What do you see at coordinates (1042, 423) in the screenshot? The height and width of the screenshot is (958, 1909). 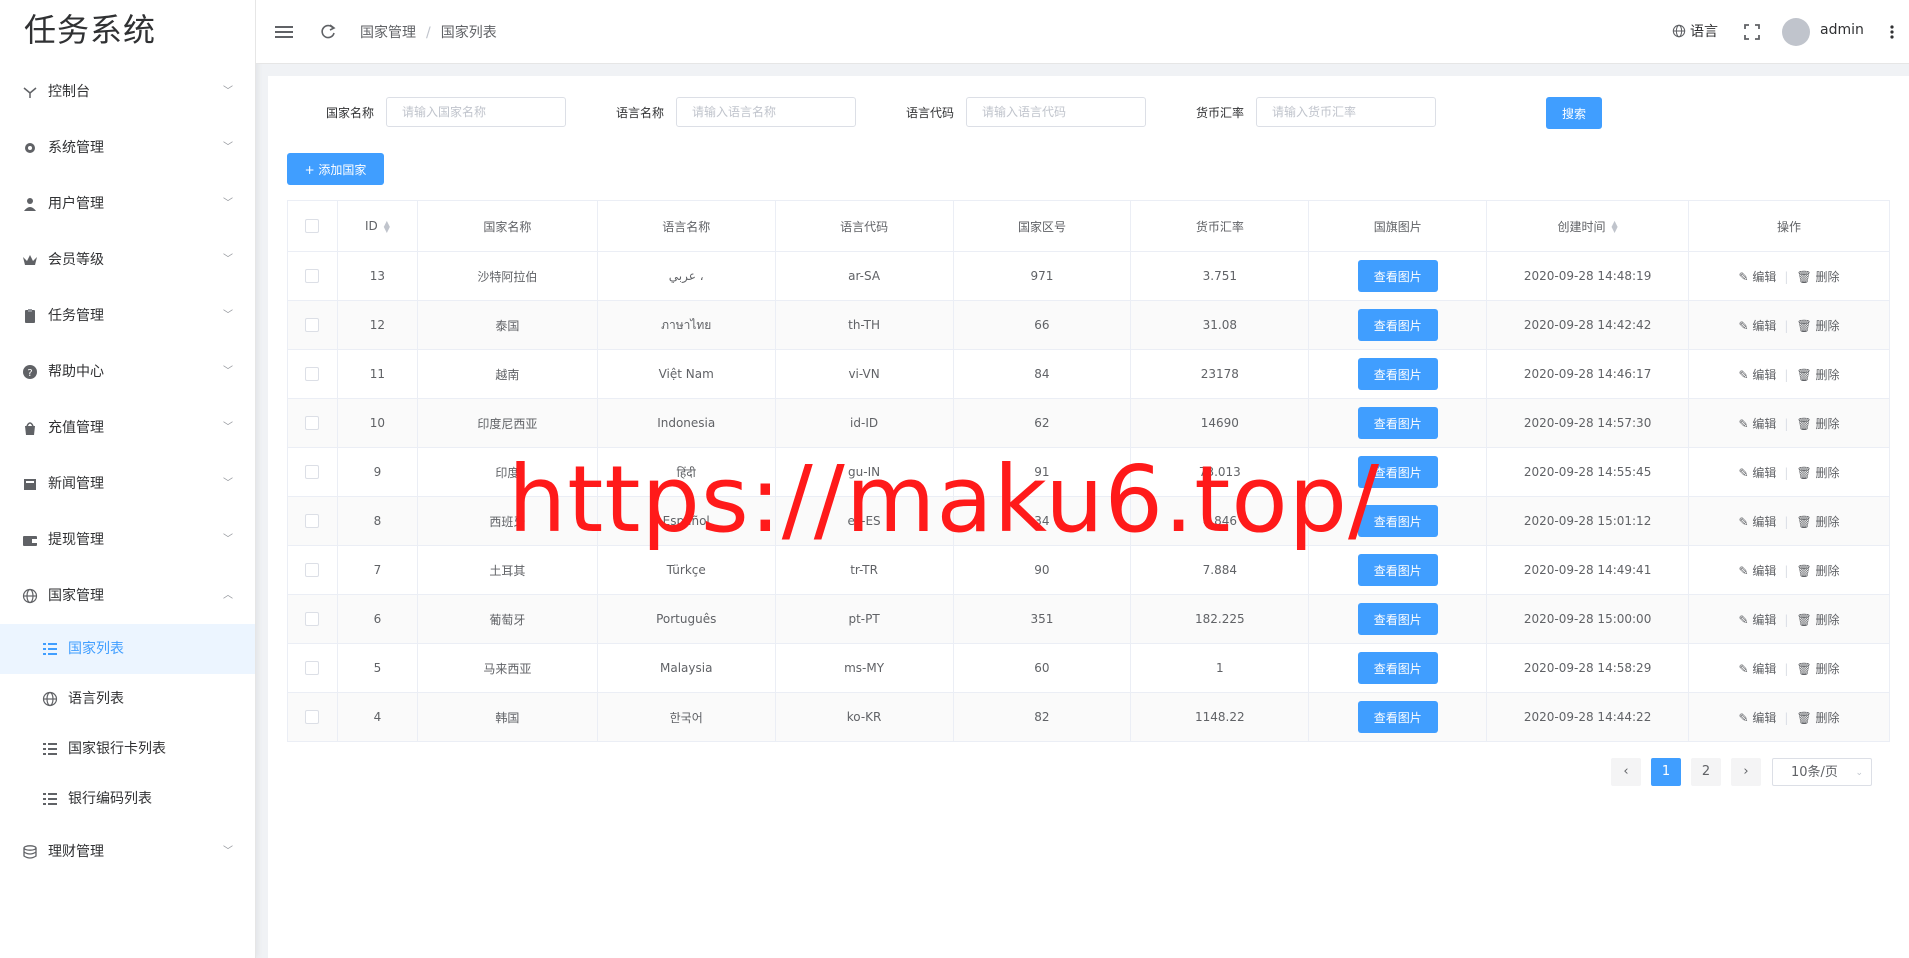 I see `cell-dial-code: 62` at bounding box center [1042, 423].